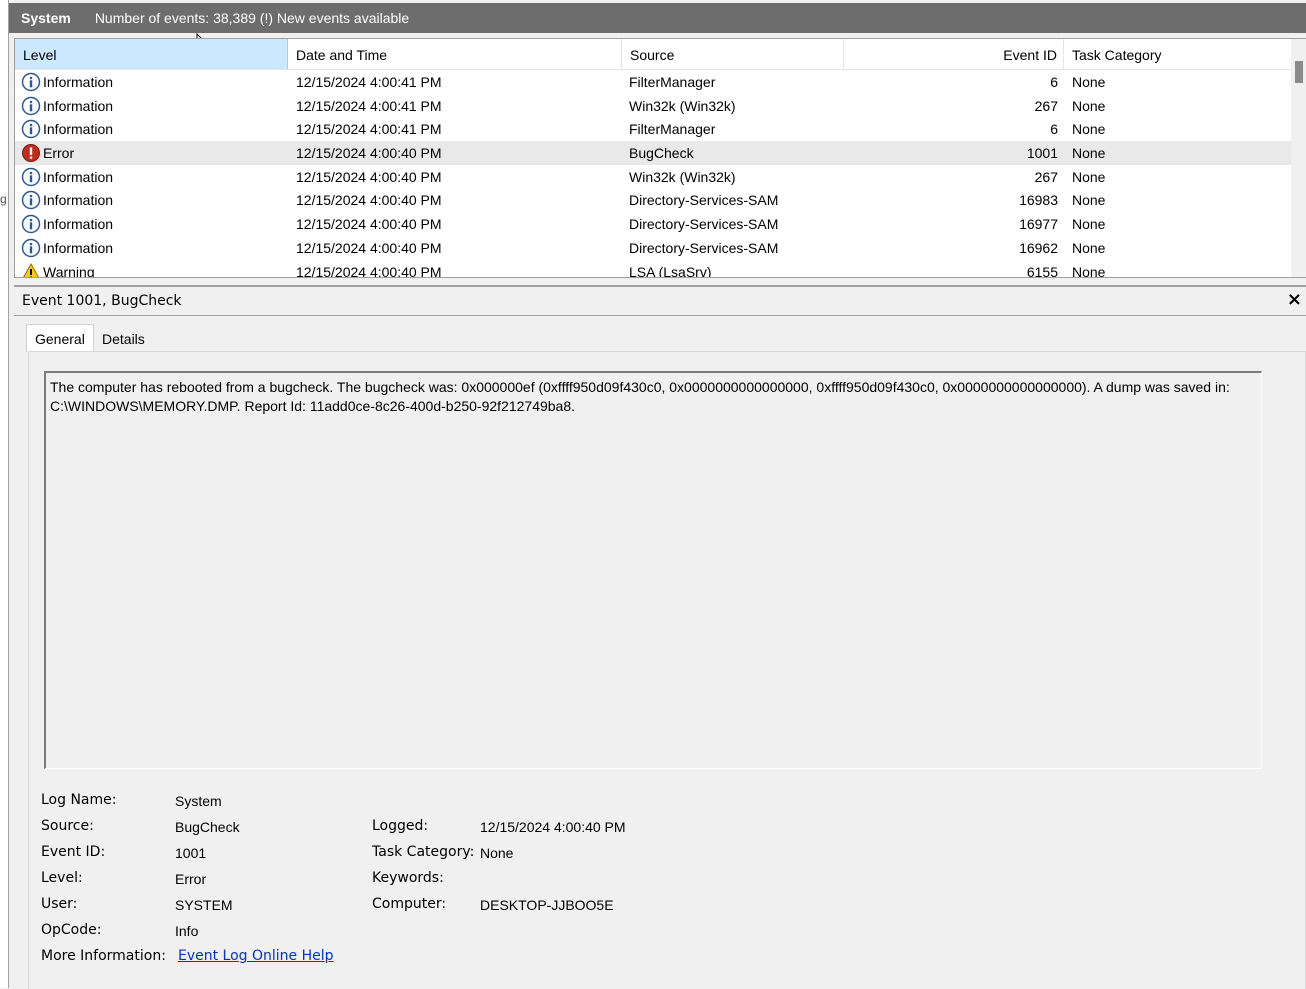 This screenshot has height=989, width=1306. Describe the element at coordinates (186, 931) in the screenshot. I see `value-opcode: Info` at that location.